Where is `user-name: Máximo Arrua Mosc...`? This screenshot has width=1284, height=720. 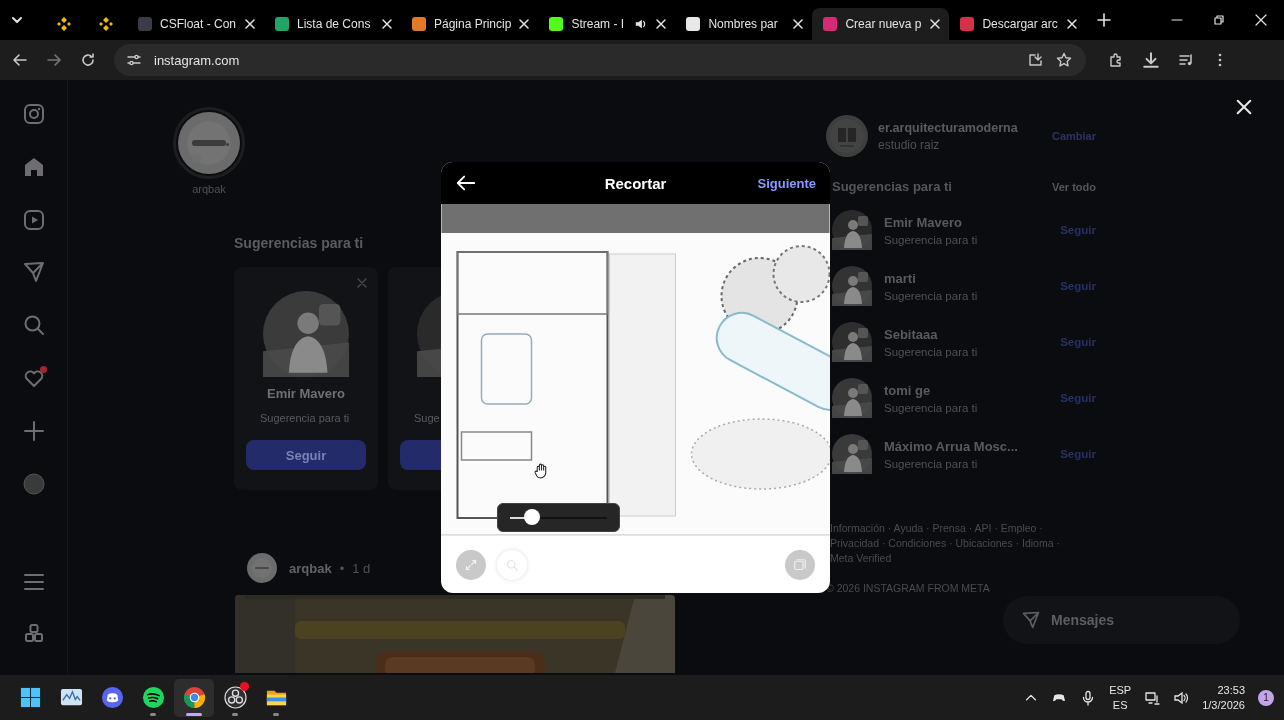 user-name: Máximo Arrua Mosc... is located at coordinates (966, 446).